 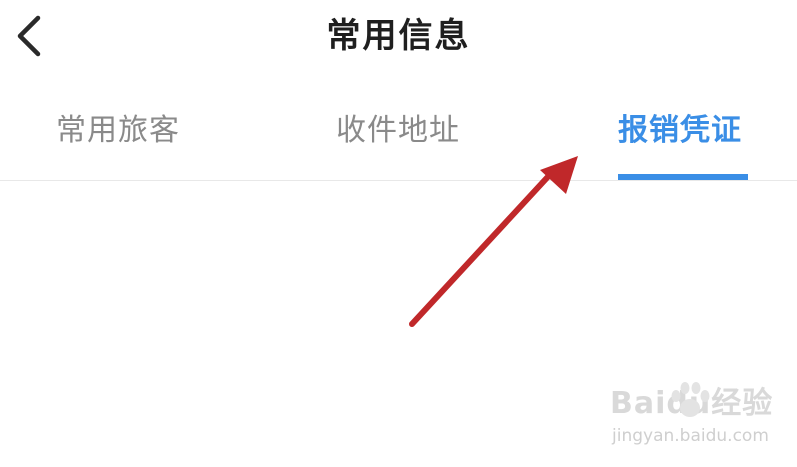 I want to click on paw-icon, so click(x=690, y=399).